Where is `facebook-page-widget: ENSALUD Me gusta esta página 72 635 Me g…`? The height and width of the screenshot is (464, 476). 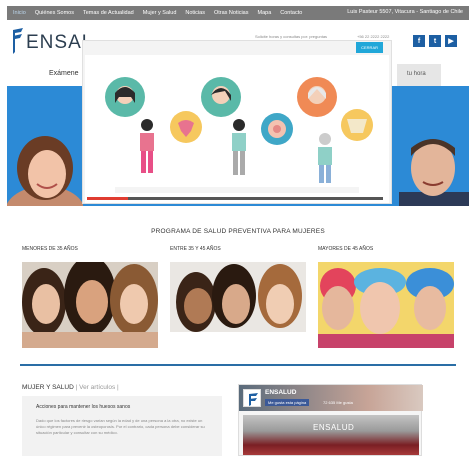
facebook-page-widget: ENSALUD Me gusta esta página 72 635 Me g… is located at coordinates (330, 420).